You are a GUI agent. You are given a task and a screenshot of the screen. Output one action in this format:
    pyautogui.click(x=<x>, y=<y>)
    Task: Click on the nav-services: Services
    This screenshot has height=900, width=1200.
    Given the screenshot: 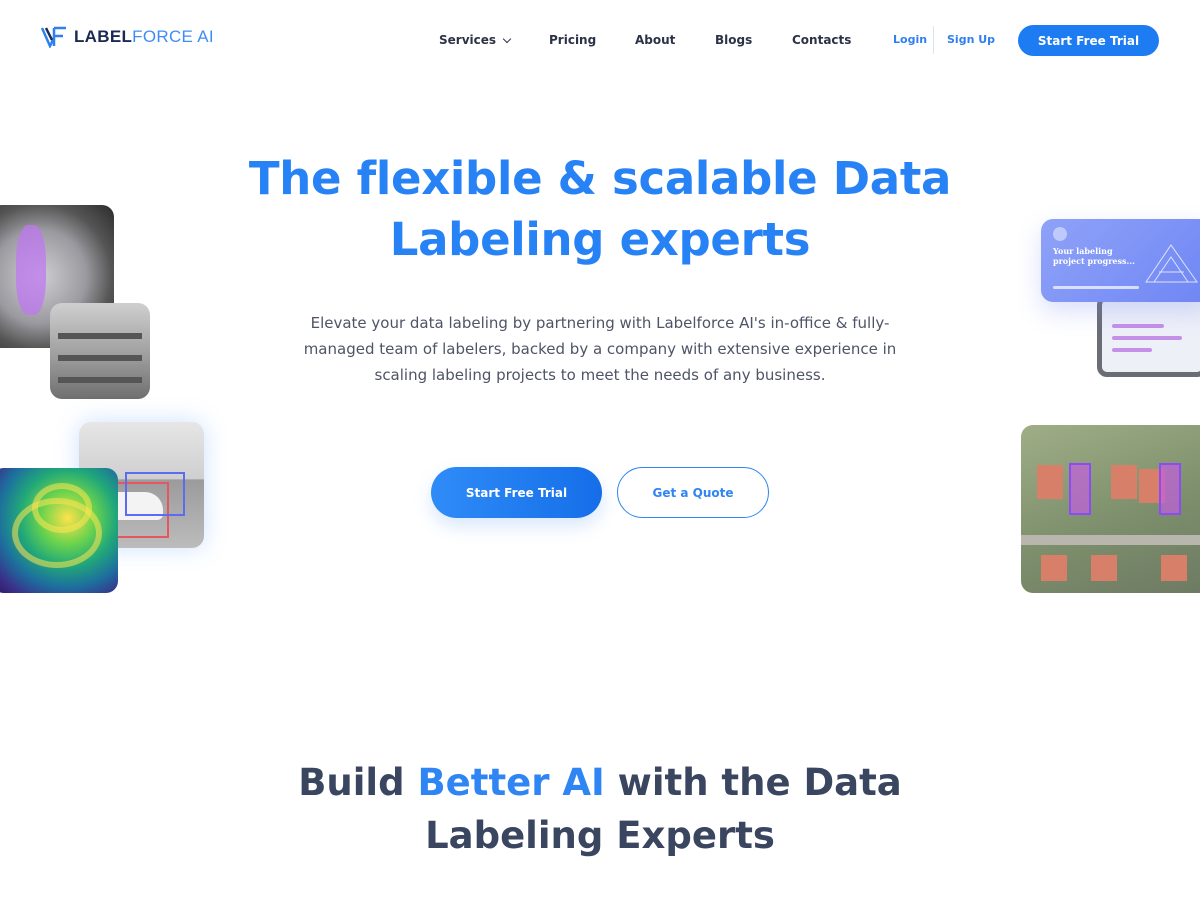 What is the action you would take?
    pyautogui.click(x=475, y=40)
    